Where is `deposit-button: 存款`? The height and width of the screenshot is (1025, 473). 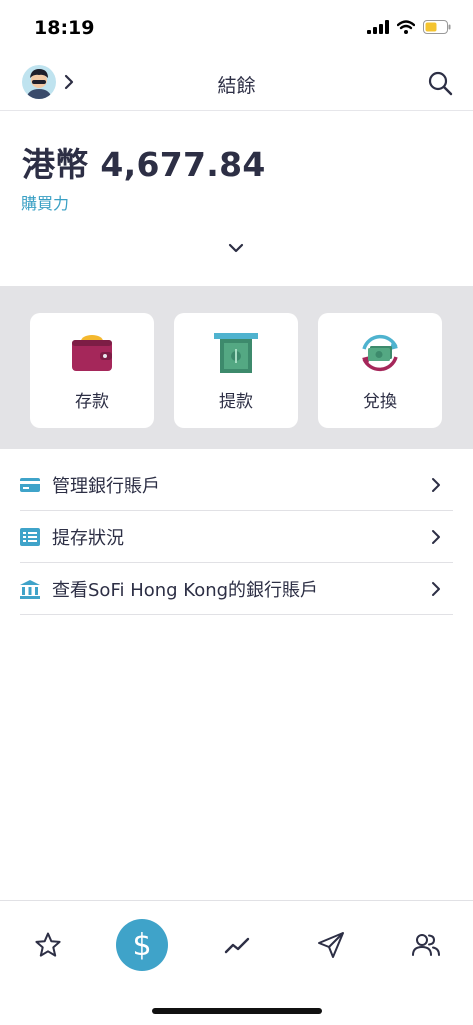 deposit-button: 存款 is located at coordinates (92, 370).